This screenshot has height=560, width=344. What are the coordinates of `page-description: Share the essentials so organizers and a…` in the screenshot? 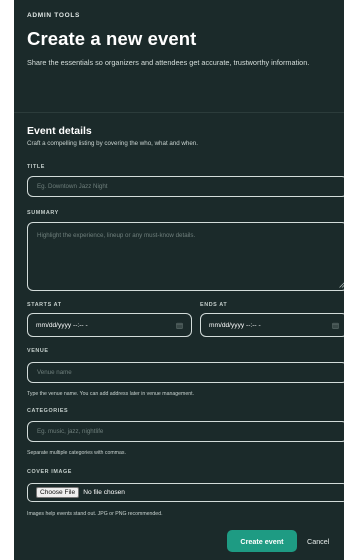 It's located at (168, 62).